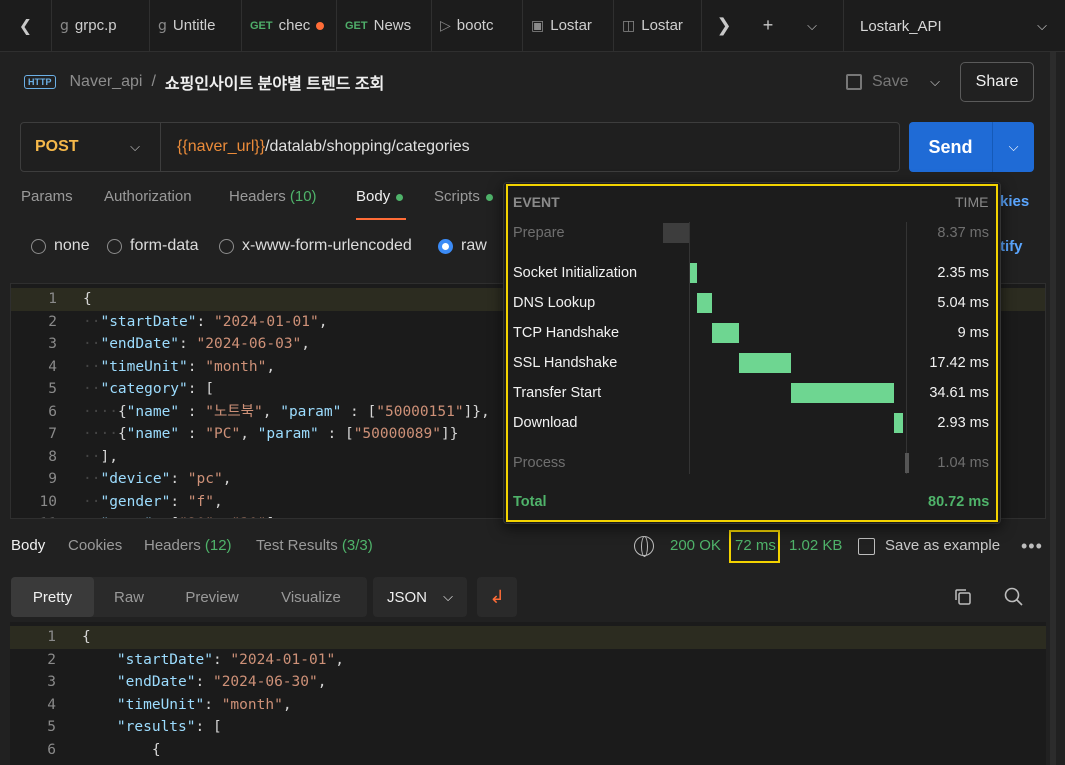 This screenshot has width=1065, height=765. What do you see at coordinates (565, 363) in the screenshot?
I see `timing-event-name: SSL Handshake` at bounding box center [565, 363].